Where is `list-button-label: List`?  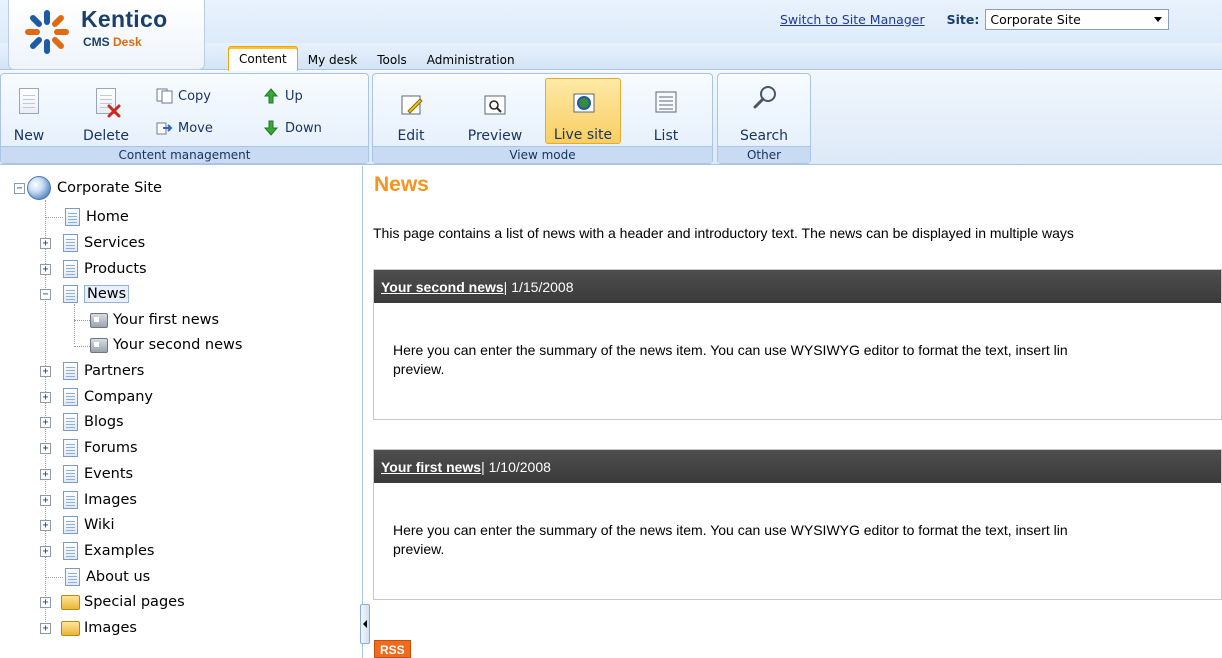
list-button-label: List is located at coordinates (666, 136).